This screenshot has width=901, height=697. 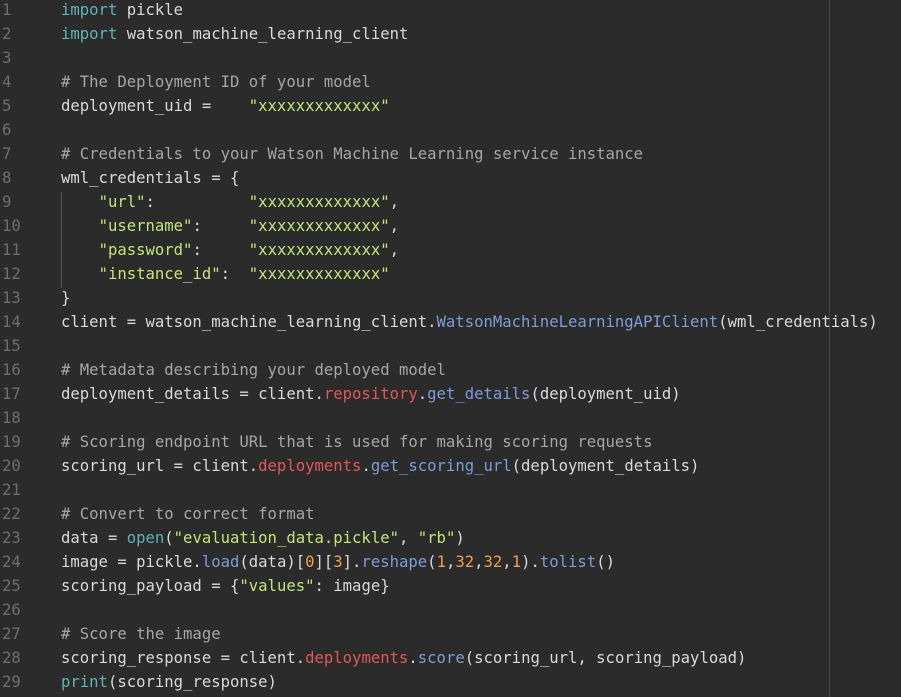 What do you see at coordinates (141, 634) in the screenshot?
I see `code-token: # Score the image` at bounding box center [141, 634].